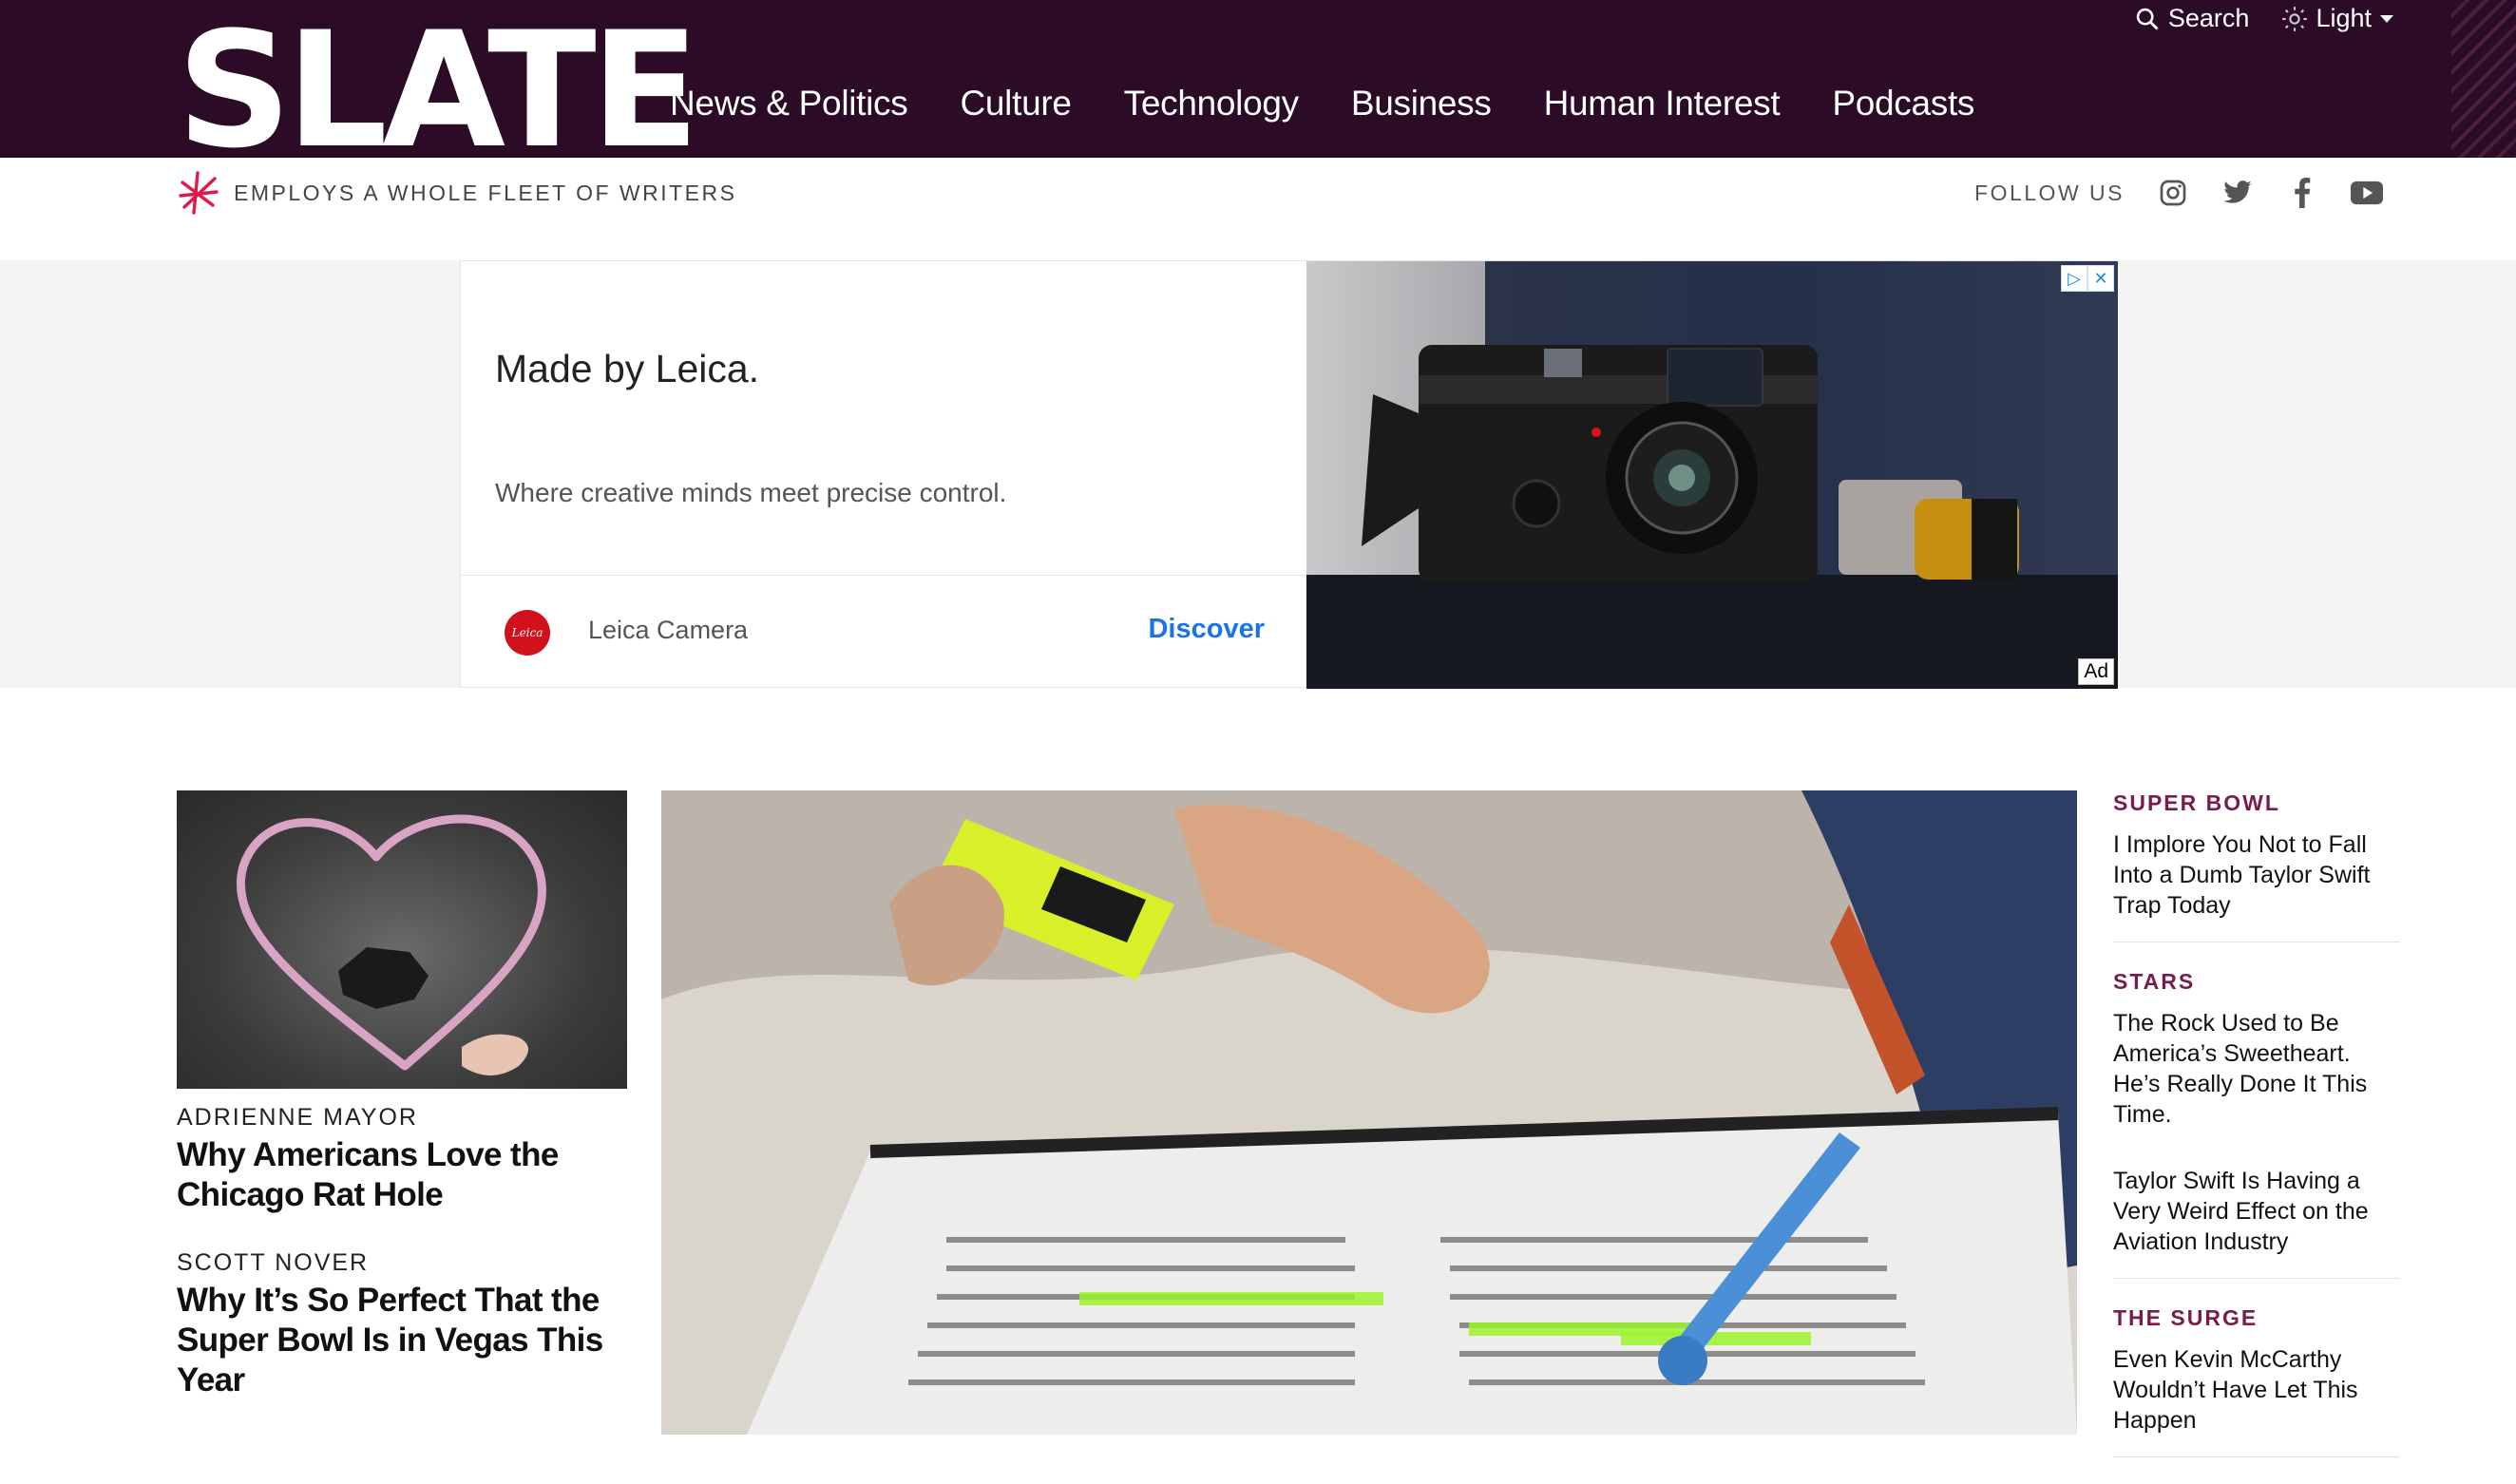 Image resolution: width=2516 pixels, height=1484 pixels. Describe the element at coordinates (2264, 18) in the screenshot. I see `header-utilities: Search Light` at that location.